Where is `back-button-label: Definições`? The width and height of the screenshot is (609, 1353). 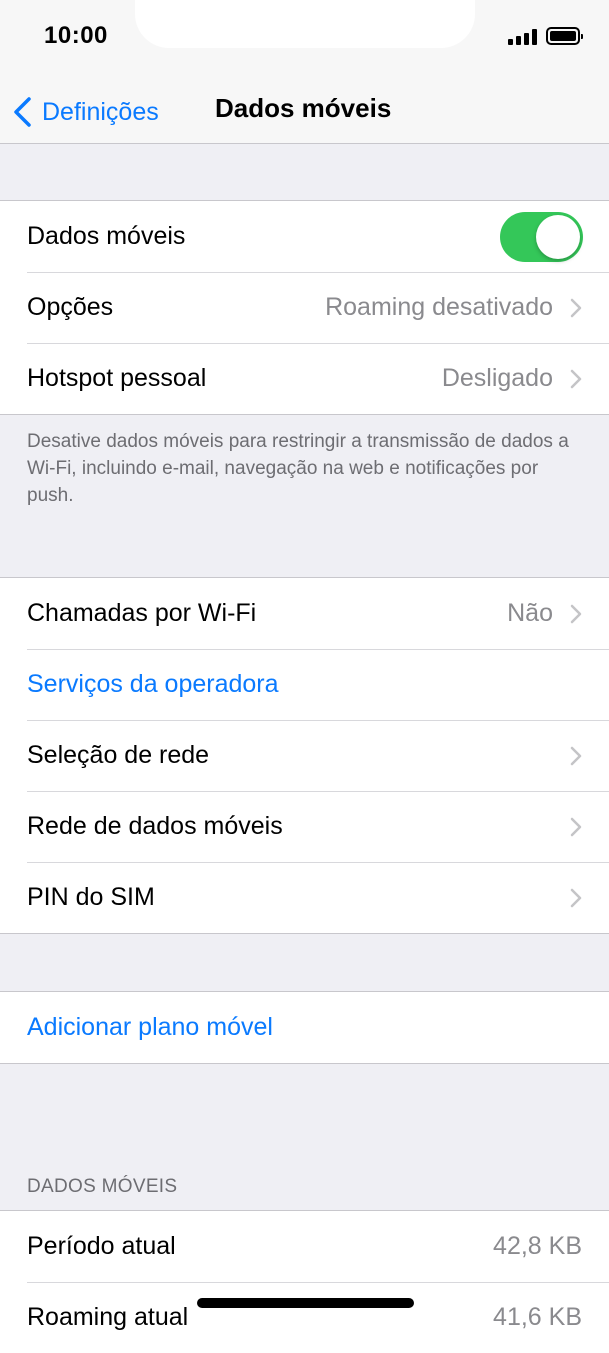
back-button-label: Definições is located at coordinates (100, 111).